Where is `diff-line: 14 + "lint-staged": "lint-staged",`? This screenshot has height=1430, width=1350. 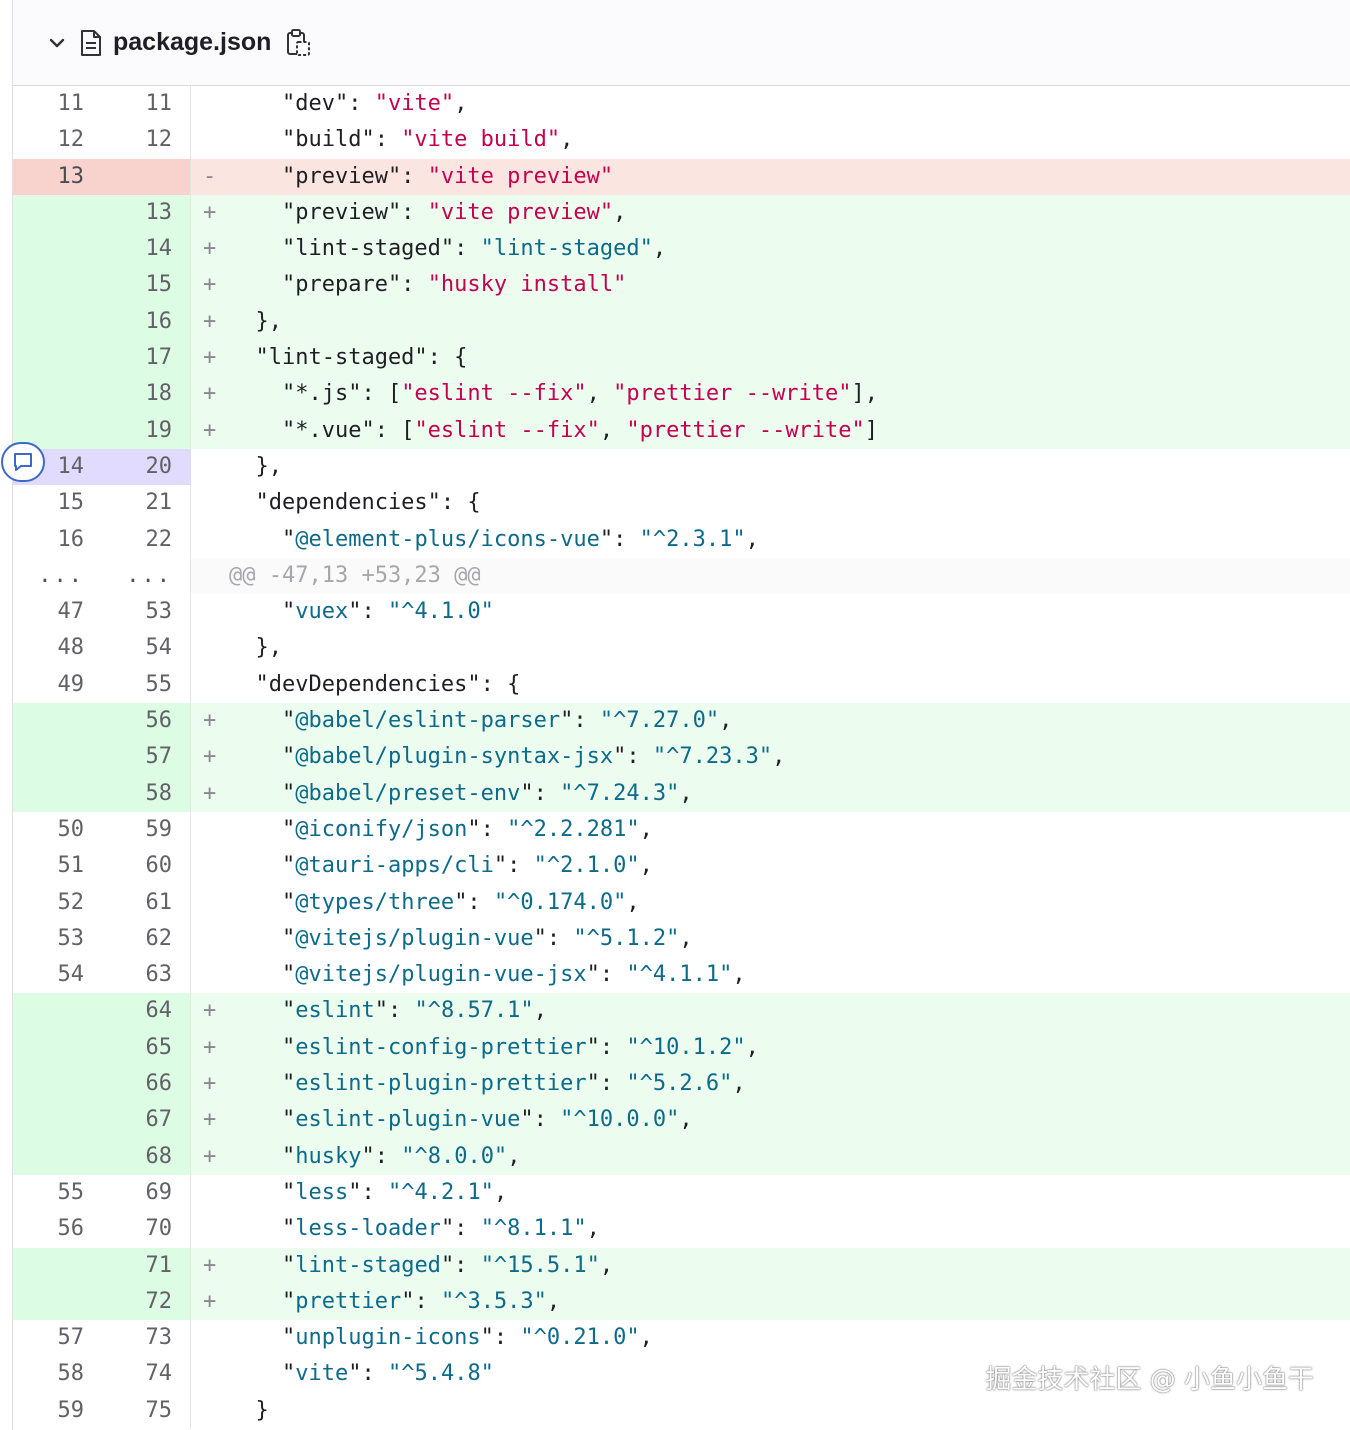
diff-line: 14 + "lint-staged": "lint-staged", is located at coordinates (681, 249).